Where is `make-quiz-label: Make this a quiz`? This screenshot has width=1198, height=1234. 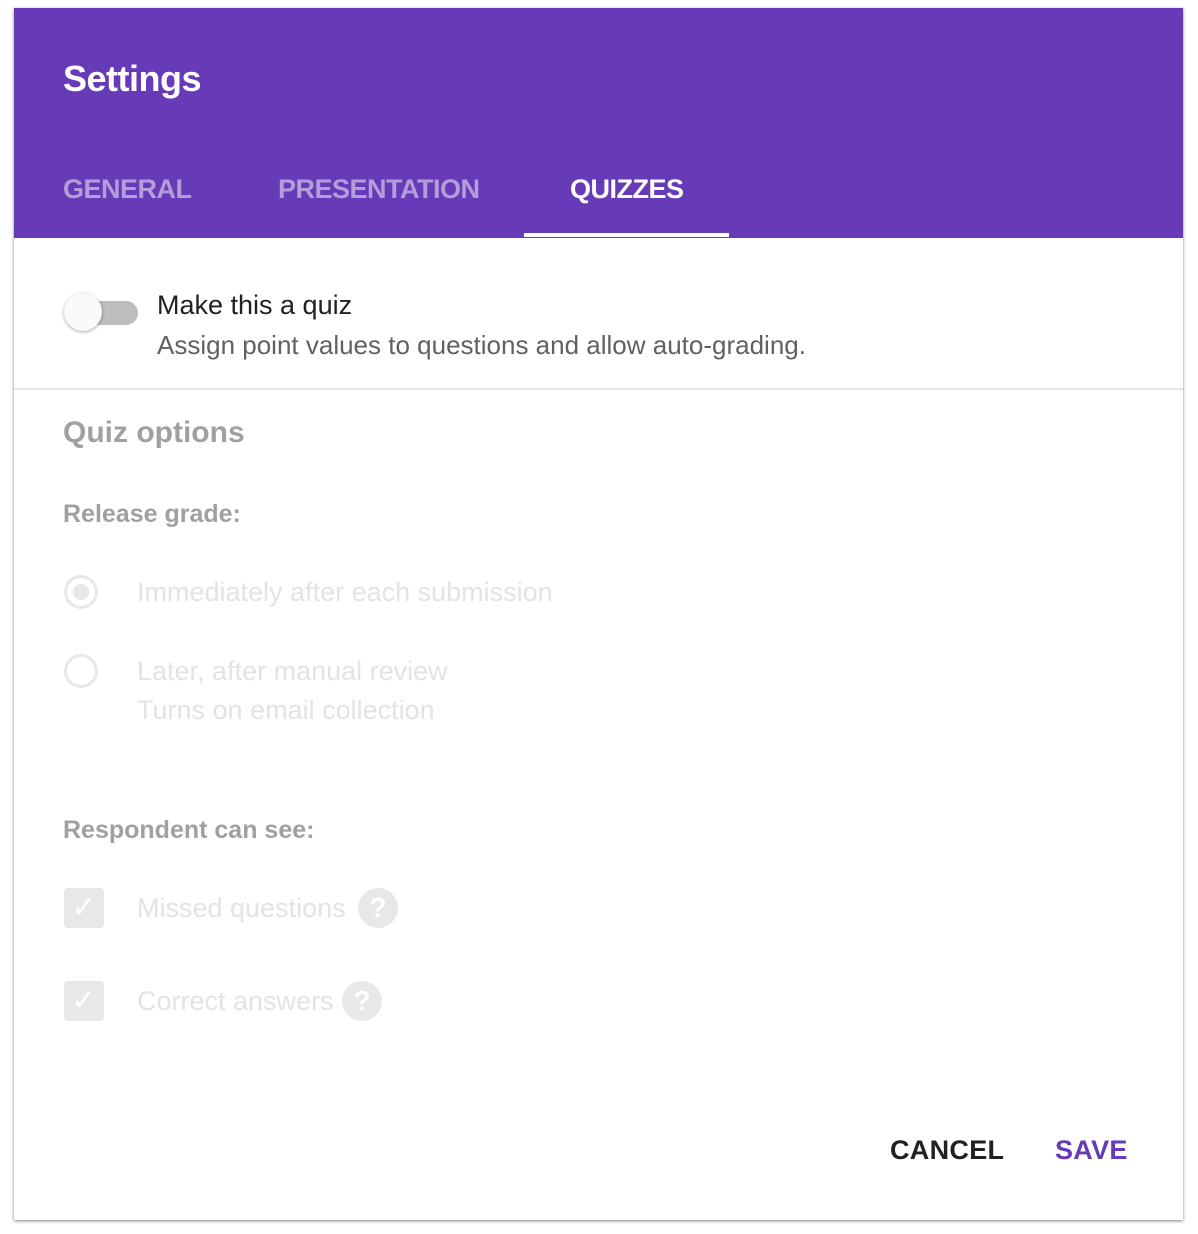
make-quiz-label: Make this a quiz is located at coordinates (255, 305).